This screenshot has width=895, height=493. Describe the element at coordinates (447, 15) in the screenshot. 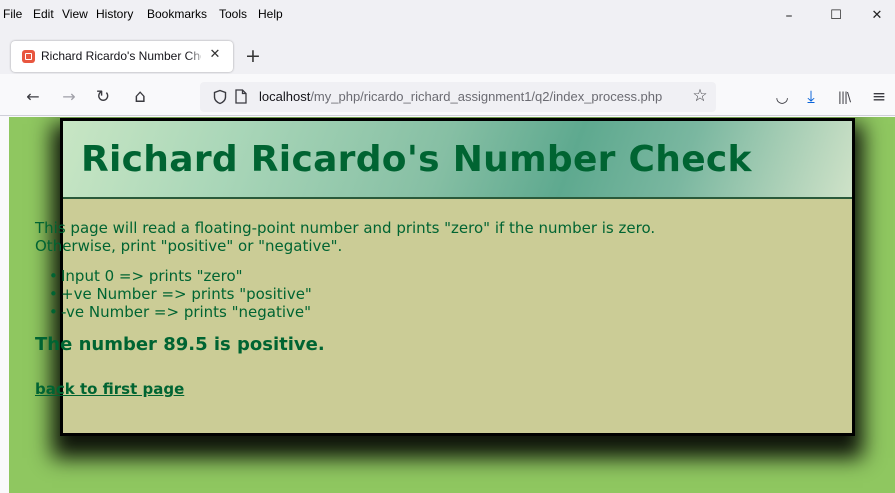

I see `menu-bar` at that location.